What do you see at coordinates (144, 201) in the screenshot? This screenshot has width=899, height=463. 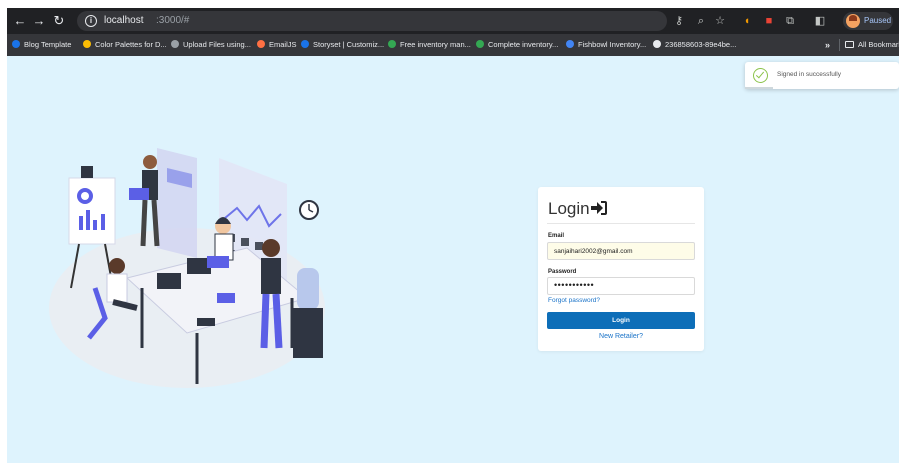 I see `standing-man` at bounding box center [144, 201].